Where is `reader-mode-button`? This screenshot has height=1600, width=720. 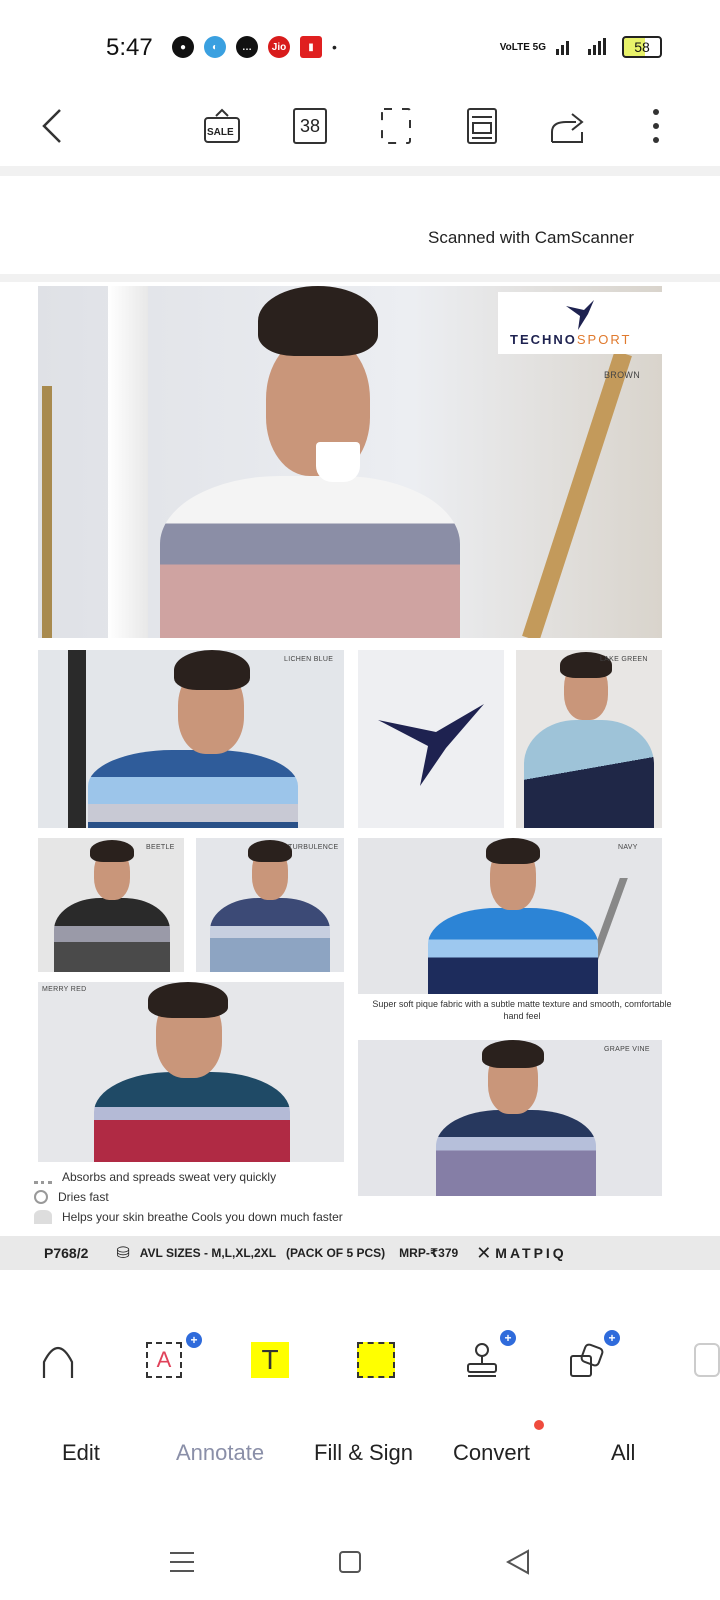
reader-mode-button is located at coordinates (482, 126).